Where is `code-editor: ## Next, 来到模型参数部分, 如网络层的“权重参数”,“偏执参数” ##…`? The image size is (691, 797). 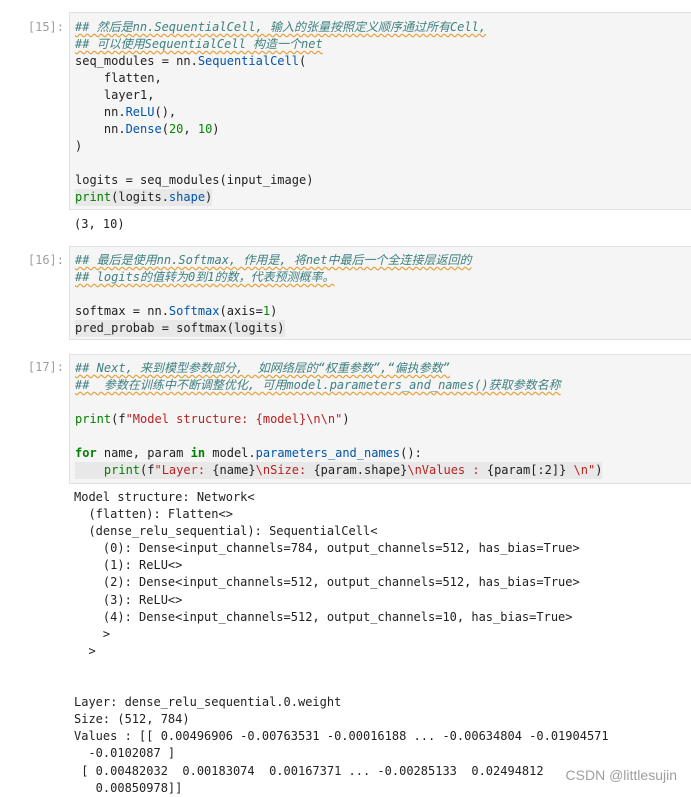 code-editor: ## Next, 来到模型参数部分, 如网络层的“权重参数”,“偏执参数” ##… is located at coordinates (380, 419).